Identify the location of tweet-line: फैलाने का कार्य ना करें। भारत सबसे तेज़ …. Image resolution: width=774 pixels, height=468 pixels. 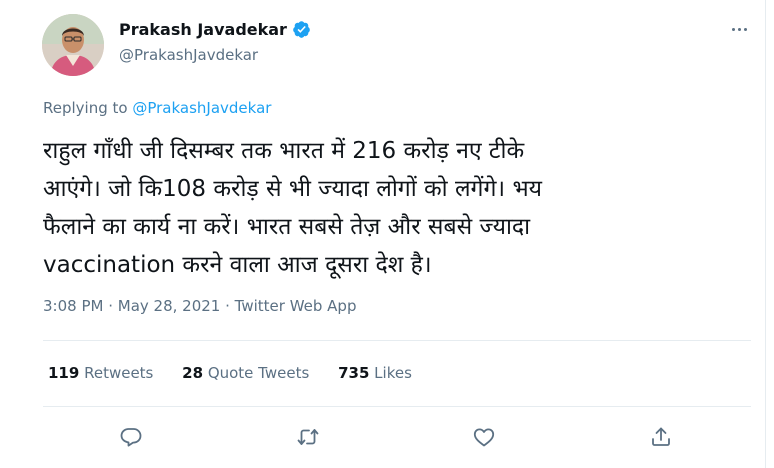
(287, 227).